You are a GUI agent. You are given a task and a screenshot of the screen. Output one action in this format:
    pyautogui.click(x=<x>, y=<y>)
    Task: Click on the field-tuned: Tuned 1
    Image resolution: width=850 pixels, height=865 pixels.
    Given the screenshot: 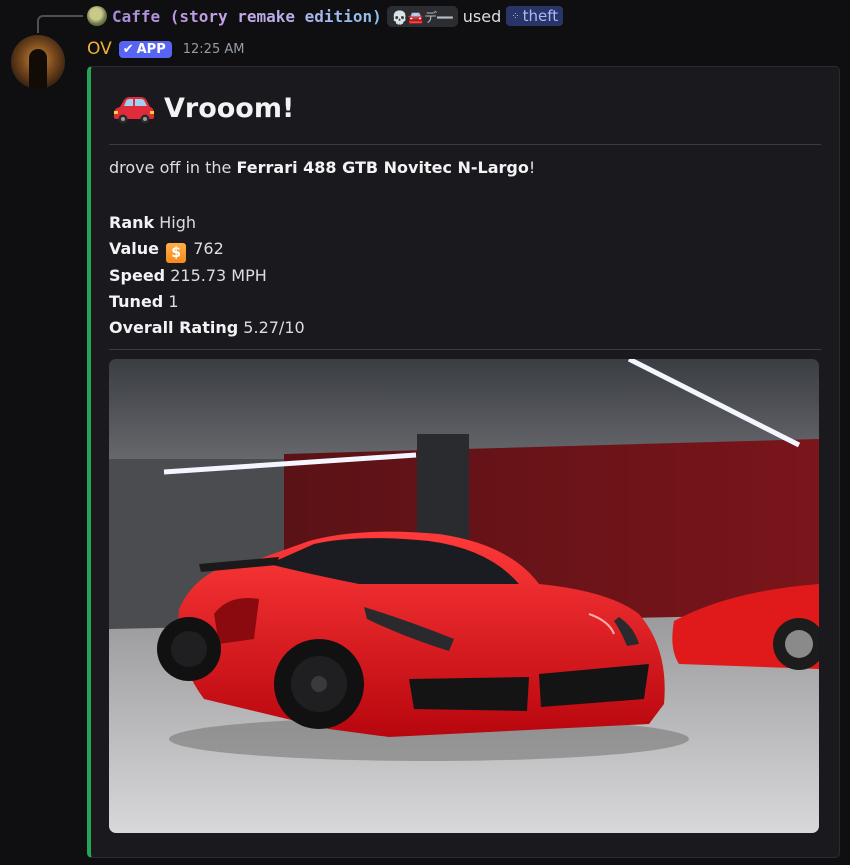 What is the action you would take?
    pyautogui.click(x=207, y=302)
    